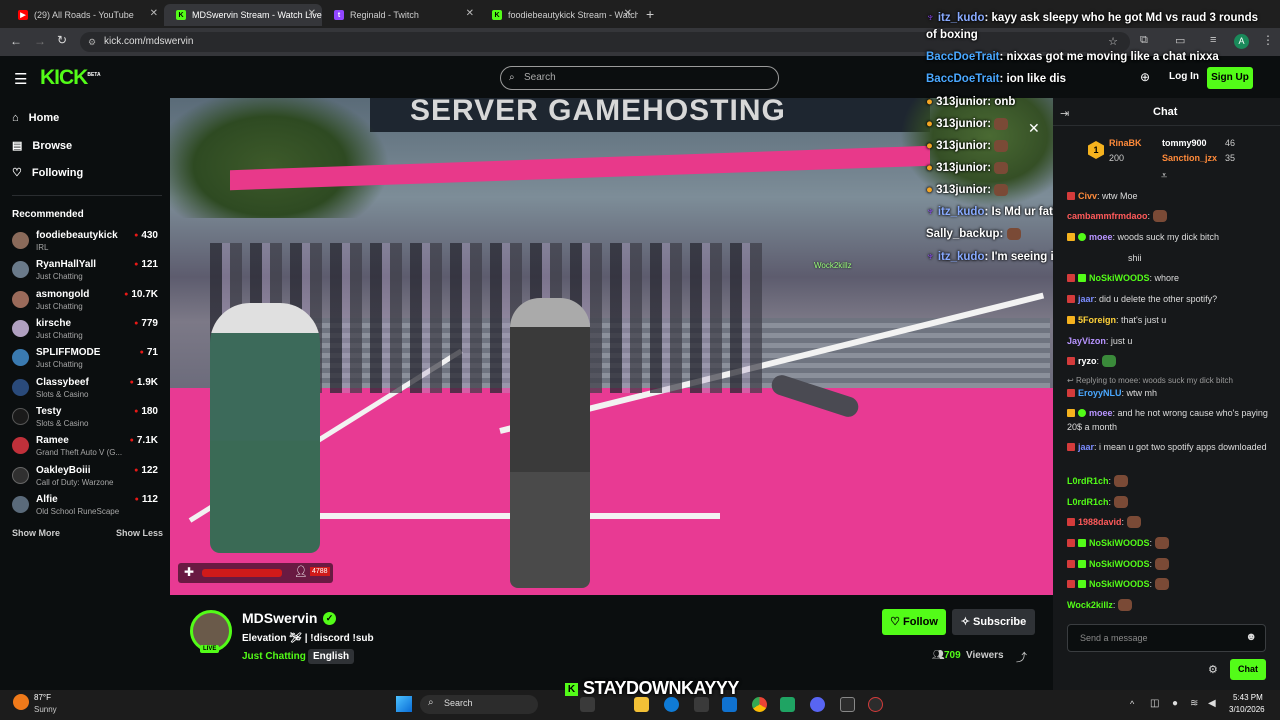 The width and height of the screenshot is (1280, 720). Describe the element at coordinates (1212, 703) in the screenshot. I see `volume-icon: ◀` at that location.